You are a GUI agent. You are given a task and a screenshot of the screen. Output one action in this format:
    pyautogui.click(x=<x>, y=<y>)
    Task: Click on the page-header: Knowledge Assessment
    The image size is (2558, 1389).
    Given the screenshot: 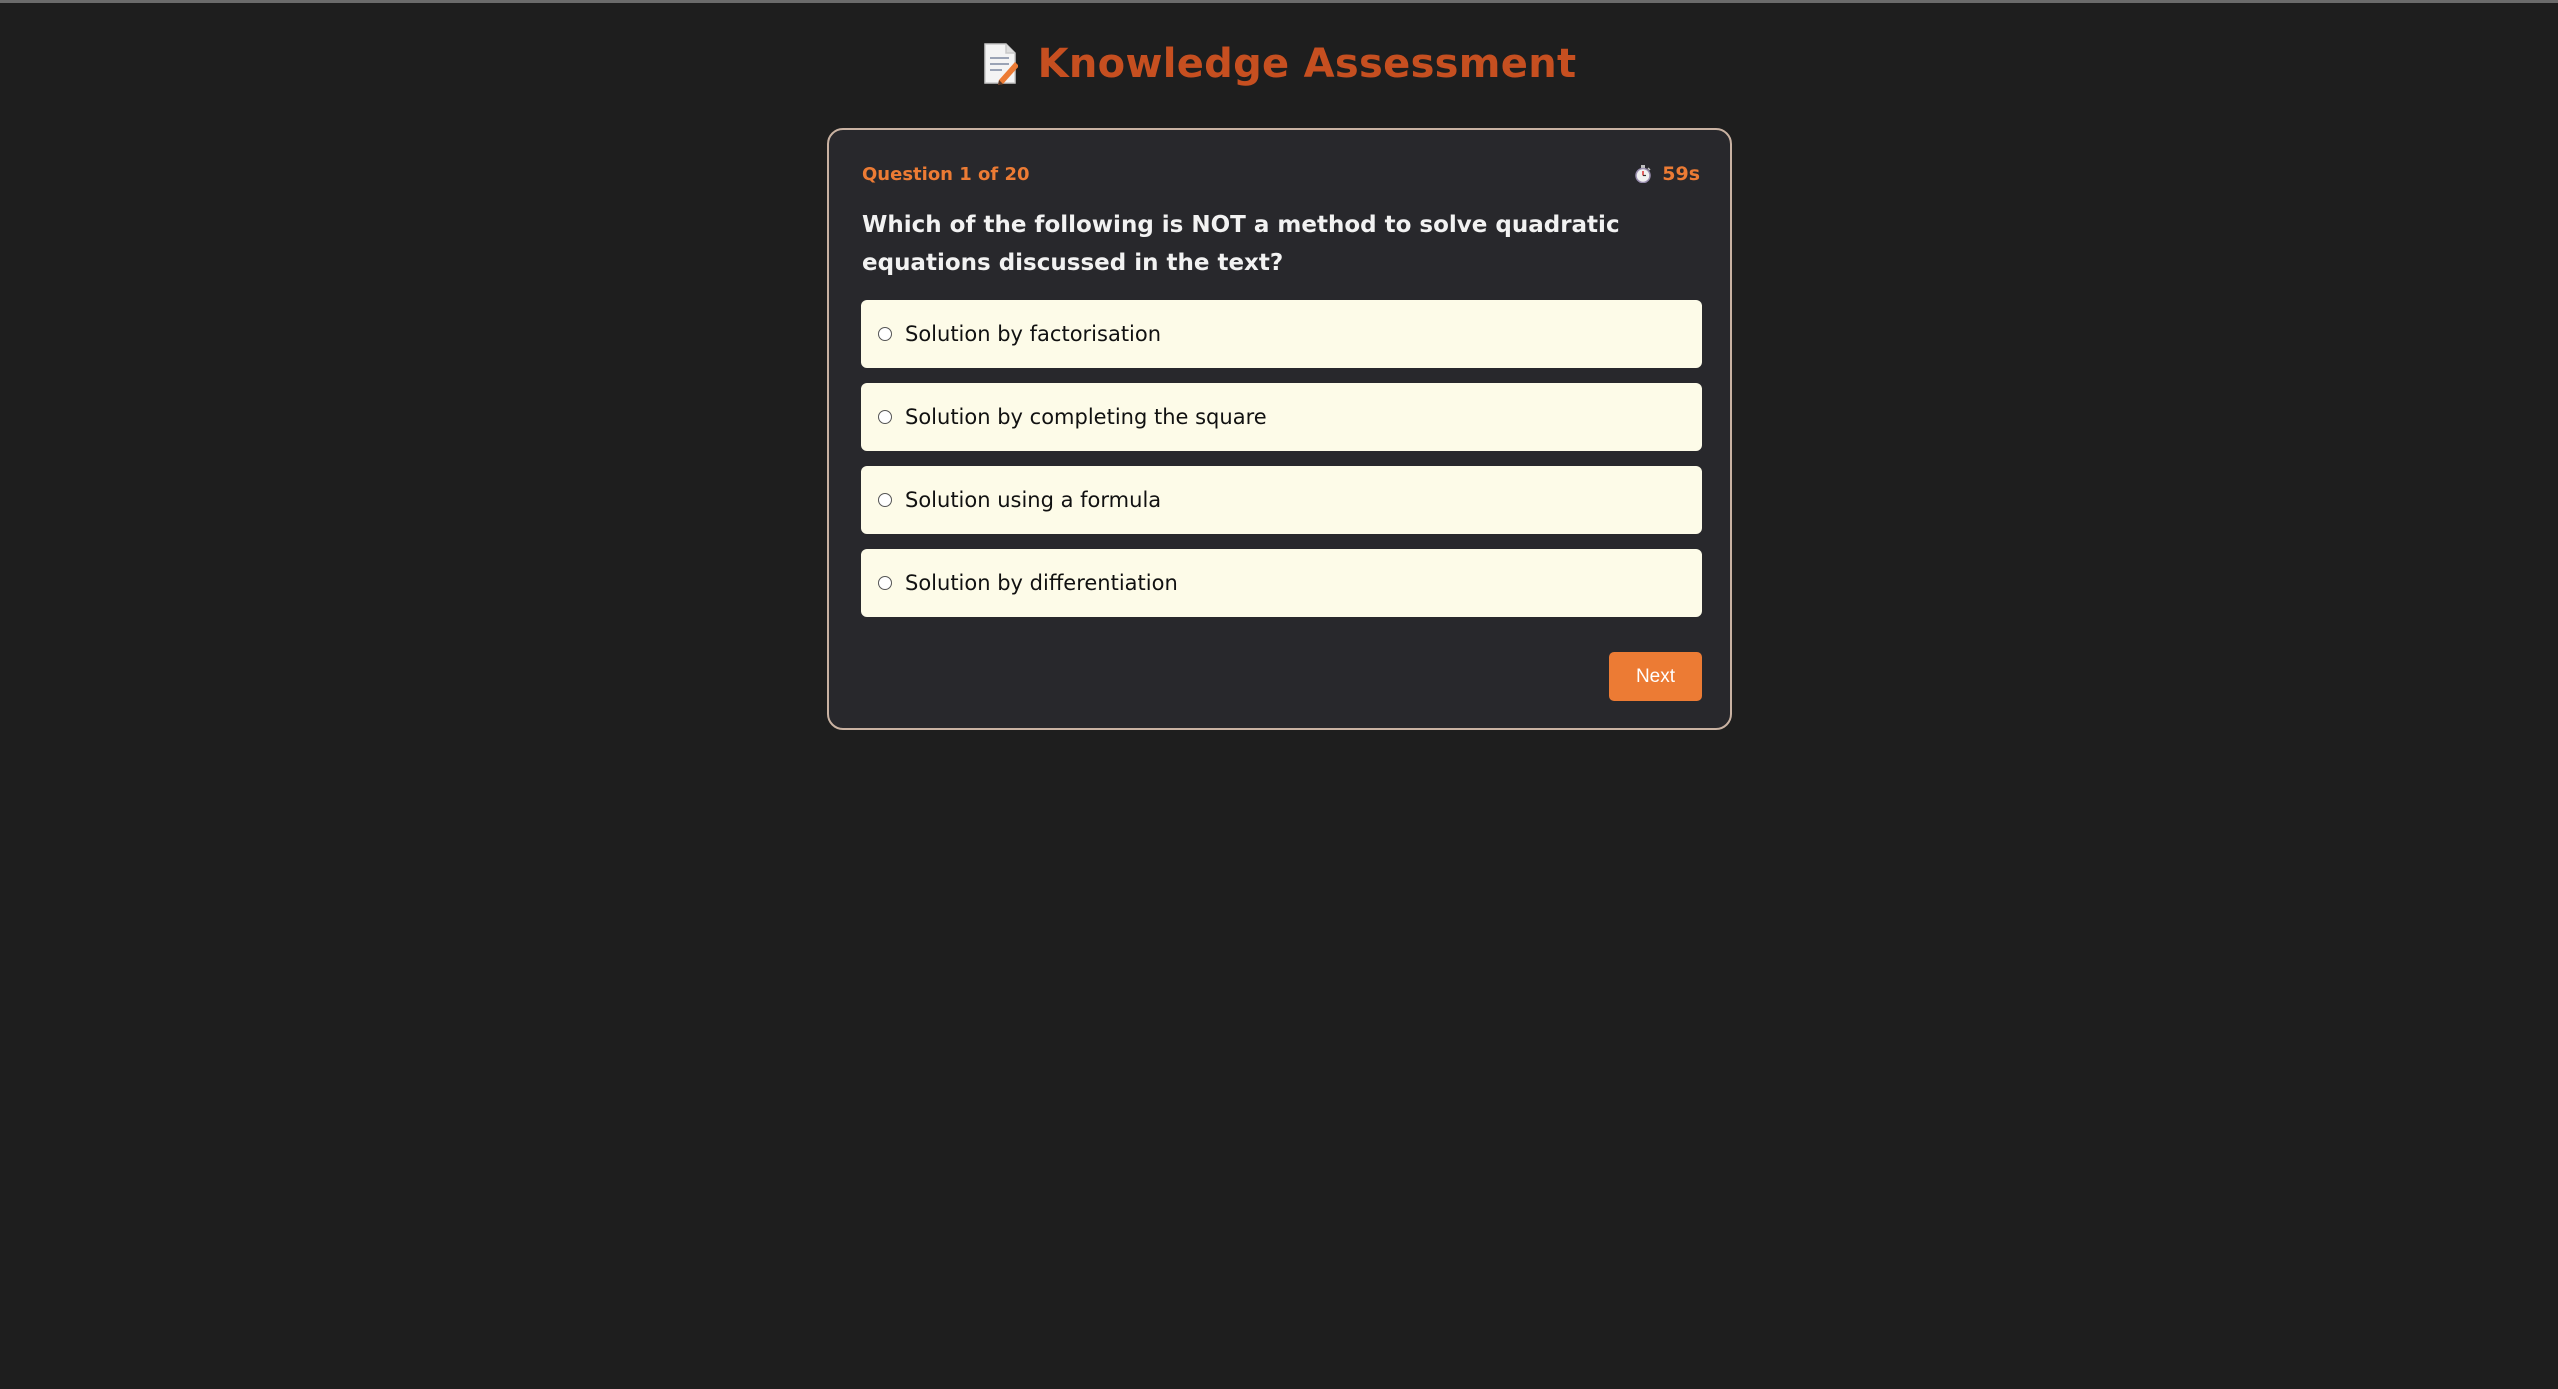 What is the action you would take?
    pyautogui.click(x=1279, y=64)
    